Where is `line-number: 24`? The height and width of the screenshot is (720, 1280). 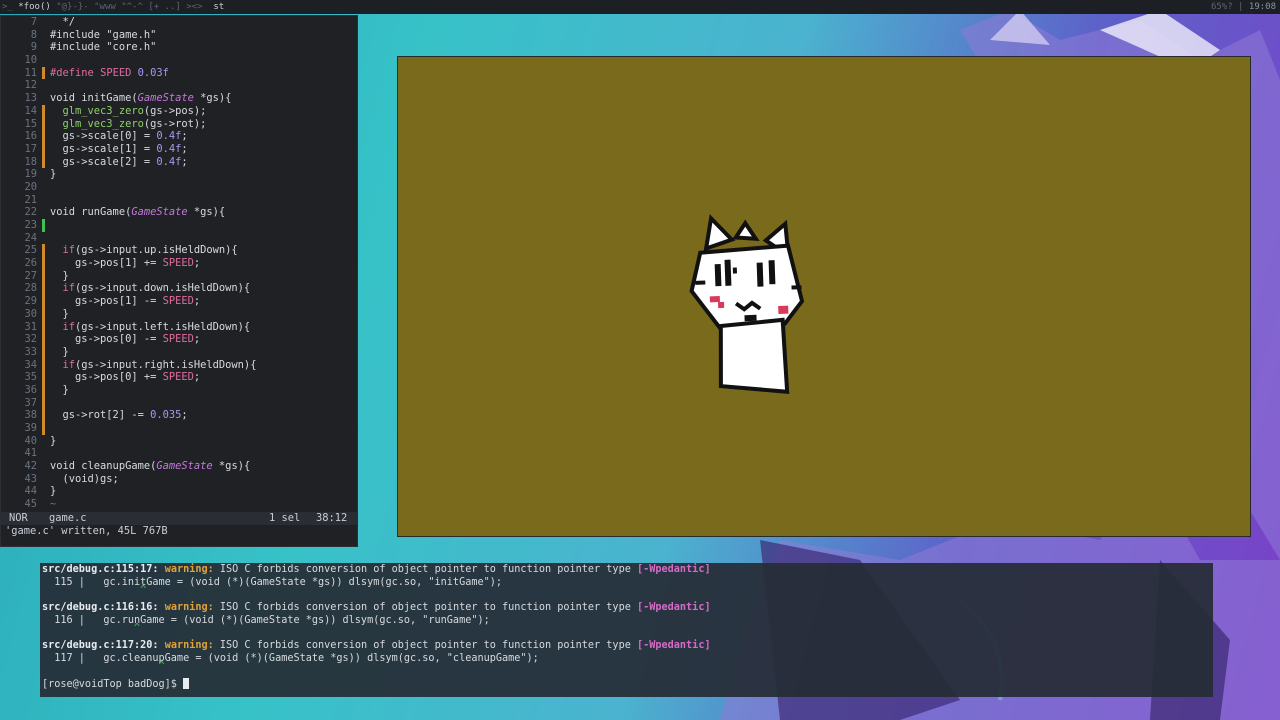 line-number: 24 is located at coordinates (30, 237).